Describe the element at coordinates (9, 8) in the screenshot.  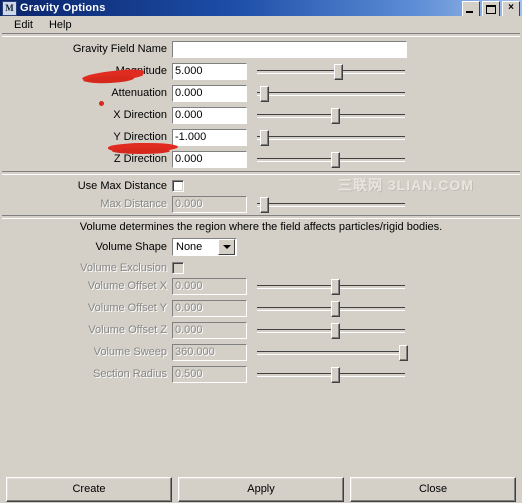
I see `maya-app-icon: M` at that location.